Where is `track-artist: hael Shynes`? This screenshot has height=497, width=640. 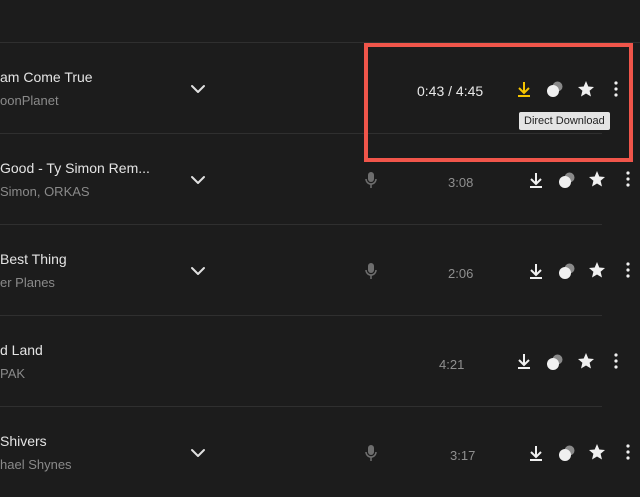
track-artist: hael Shynes is located at coordinates (36, 464).